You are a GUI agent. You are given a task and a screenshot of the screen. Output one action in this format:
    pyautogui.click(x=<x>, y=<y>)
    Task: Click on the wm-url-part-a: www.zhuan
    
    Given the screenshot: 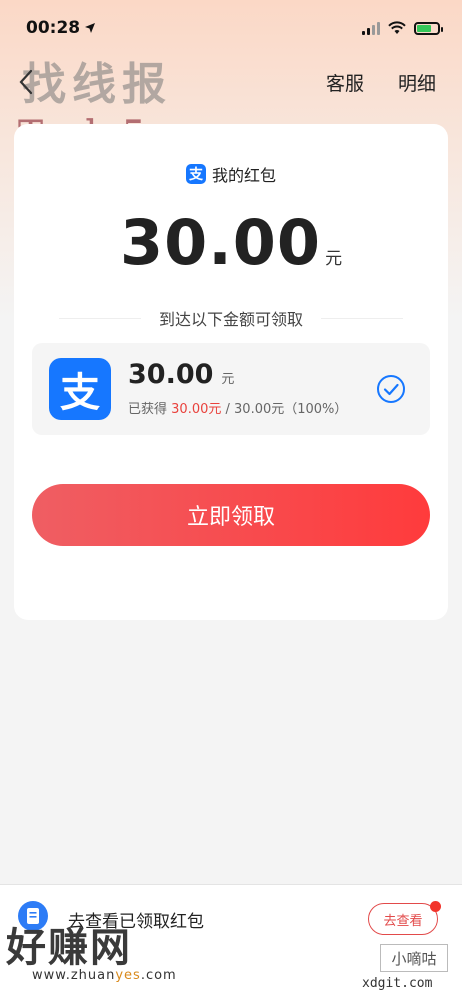 What is the action you would take?
    pyautogui.click(x=74, y=975)
    